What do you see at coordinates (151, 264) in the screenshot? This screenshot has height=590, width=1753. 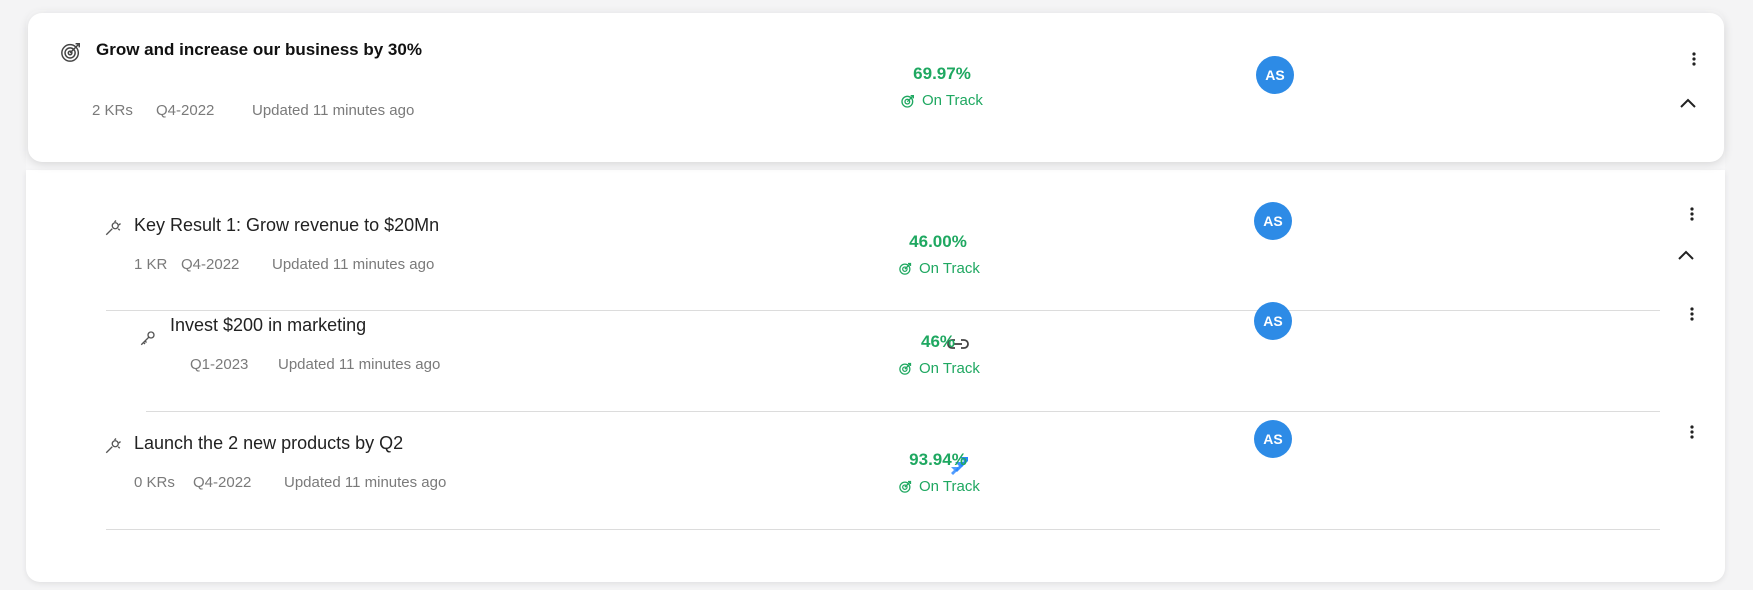 I see `key-result-kr-count: 1 KR` at bounding box center [151, 264].